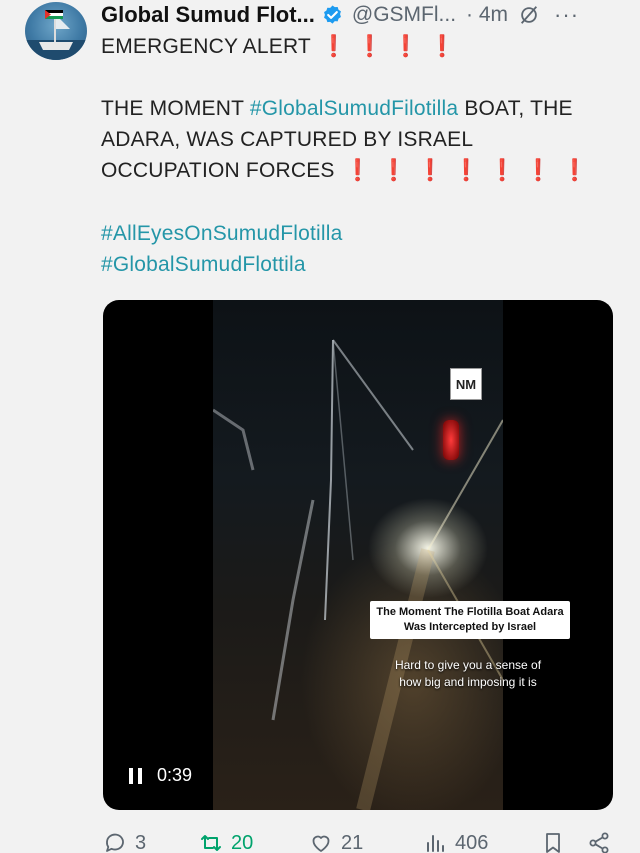 The height and width of the screenshot is (853, 640). Describe the element at coordinates (211, 843) in the screenshot. I see `repost-icon` at that location.